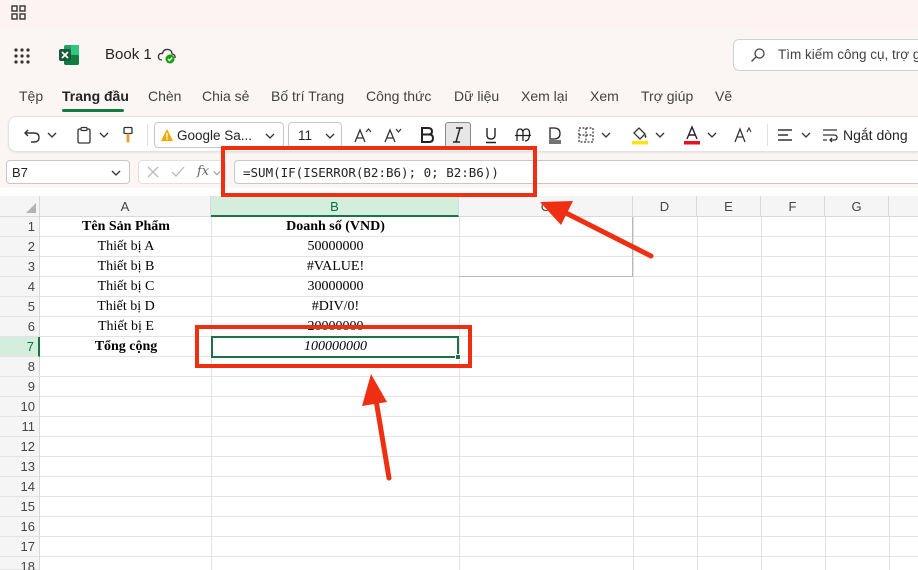 Image resolution: width=918 pixels, height=570 pixels. I want to click on row-header: 3, so click(20, 267).